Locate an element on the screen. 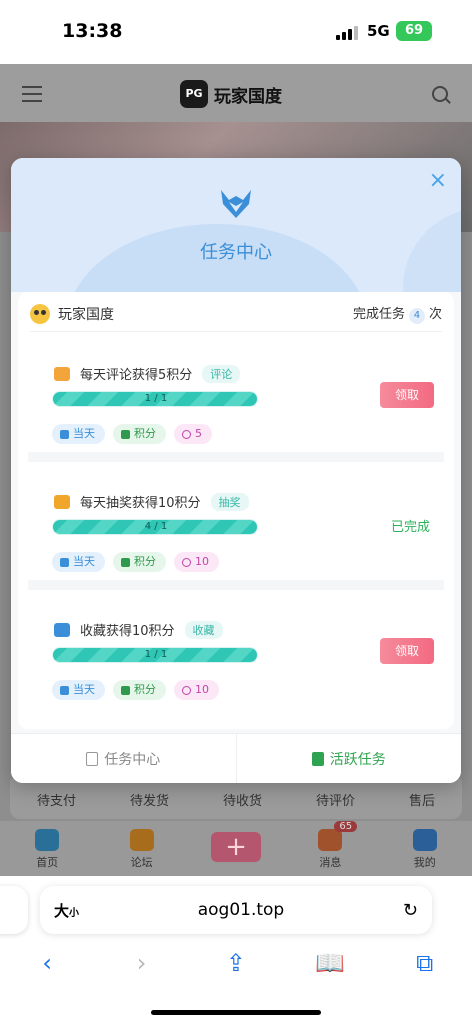 Image resolution: width=472 pixels, height=1024 pixels. chip-coins-label: 5 is located at coordinates (198, 433).